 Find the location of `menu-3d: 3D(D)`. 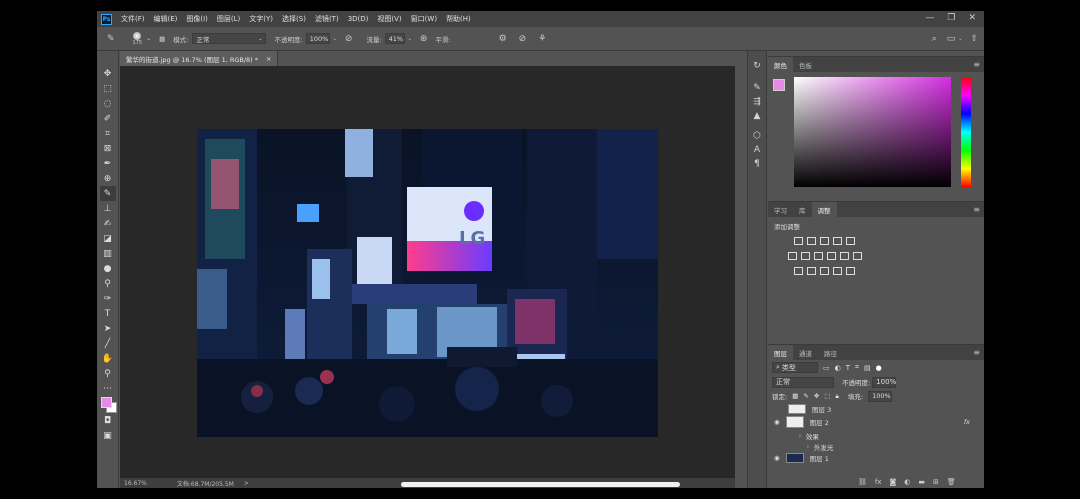

menu-3d: 3D(D) is located at coordinates (358, 19).